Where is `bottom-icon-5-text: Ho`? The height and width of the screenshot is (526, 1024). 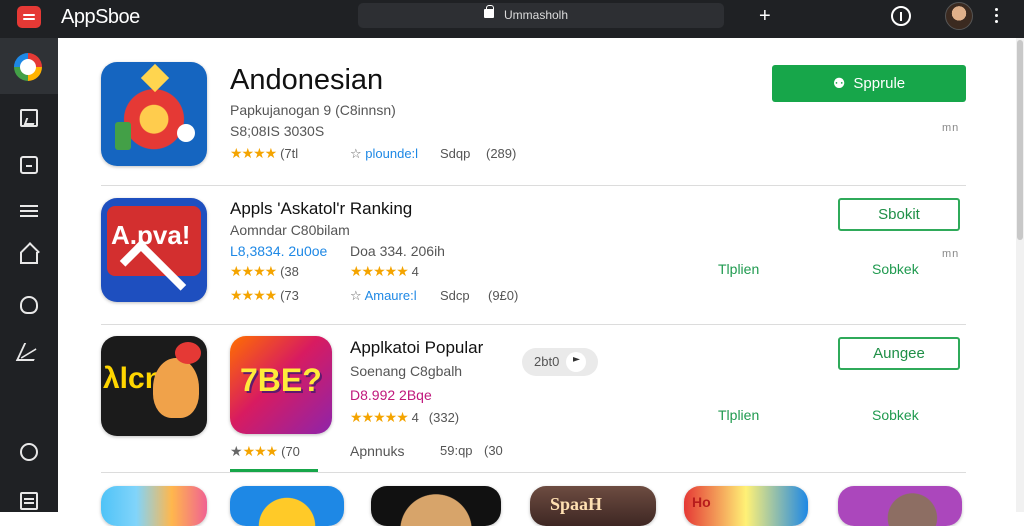
bottom-icon-5-text: Ho is located at coordinates (701, 502).